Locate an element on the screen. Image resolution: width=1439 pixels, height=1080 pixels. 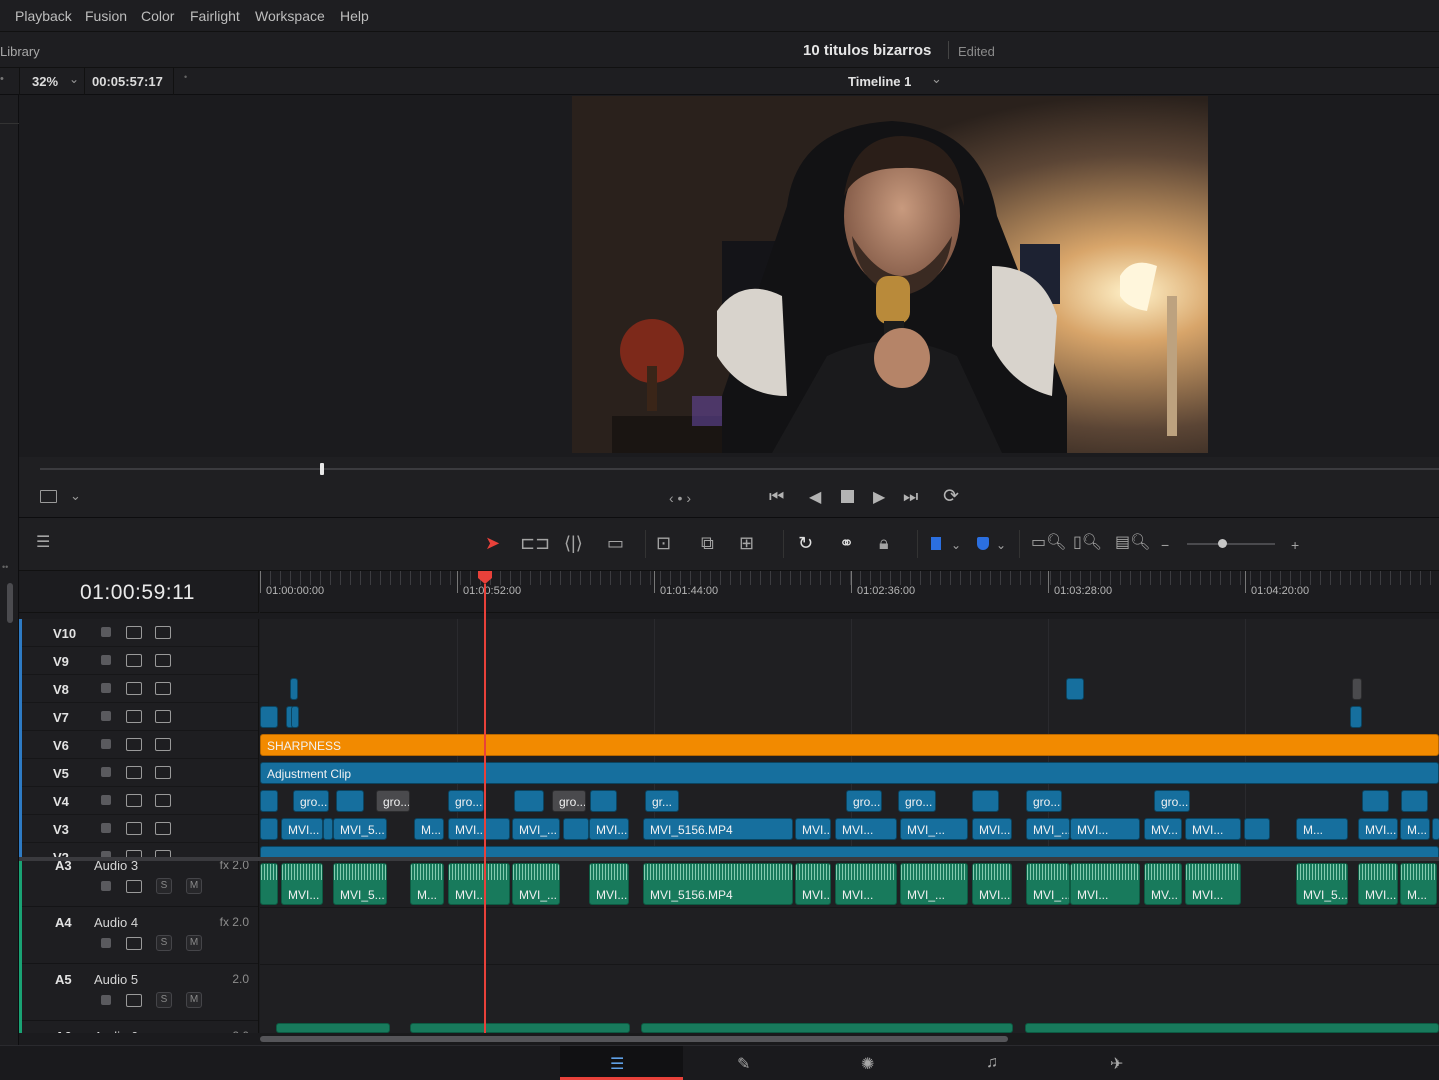
audio-track-header: A5 Audio 5 2.0 S M is located at coordinates (138, 992).